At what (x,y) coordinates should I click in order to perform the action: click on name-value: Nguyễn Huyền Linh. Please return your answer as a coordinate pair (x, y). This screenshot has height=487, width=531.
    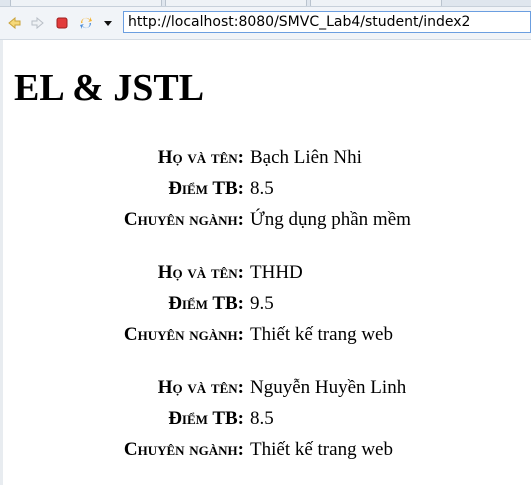
    Looking at the image, I should click on (328, 387).